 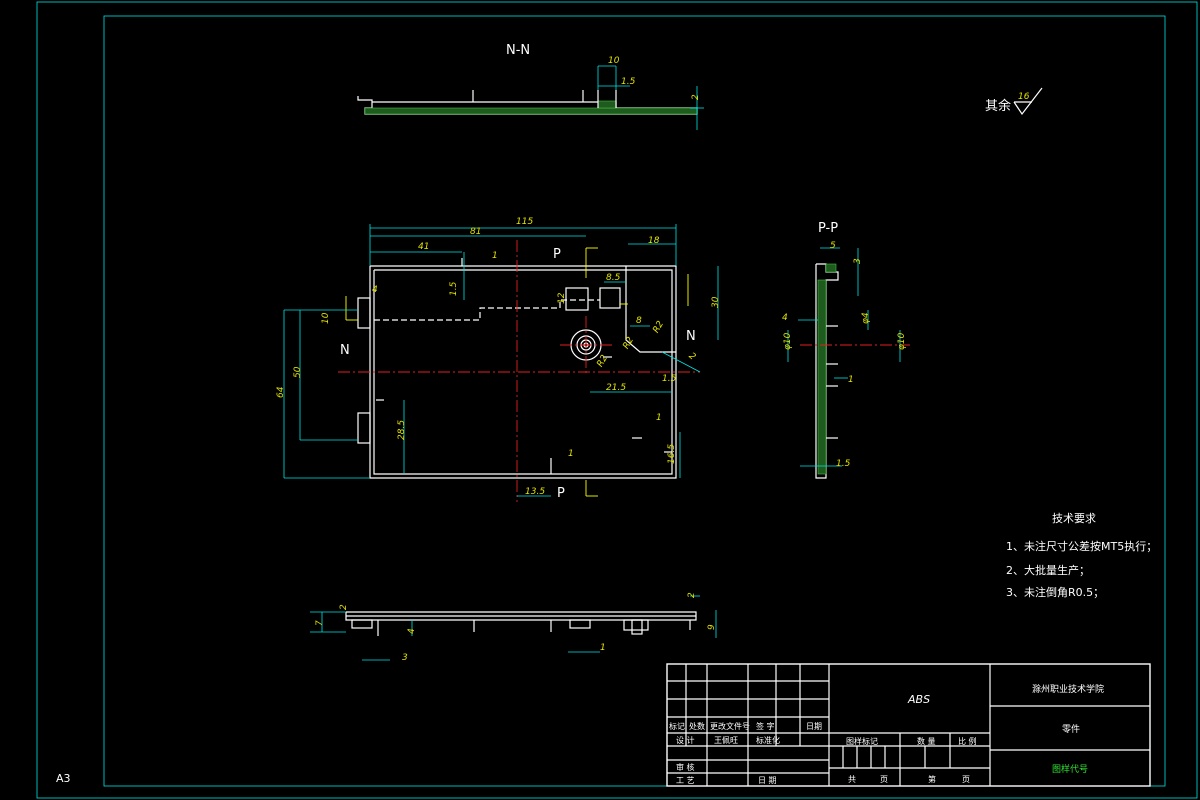 What do you see at coordinates (672, 454) in the screenshot?
I see `dim-16-5: 16.5` at bounding box center [672, 454].